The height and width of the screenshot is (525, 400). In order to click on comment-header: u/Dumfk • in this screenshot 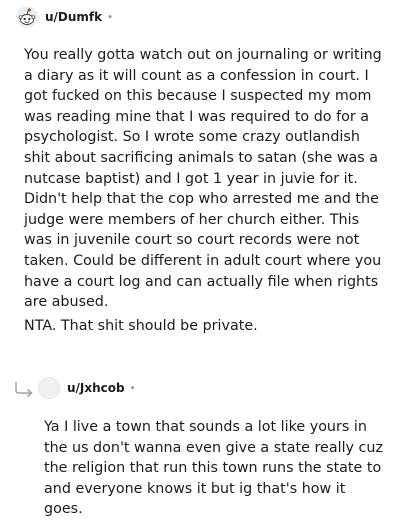, I will do `click(64, 17)`.